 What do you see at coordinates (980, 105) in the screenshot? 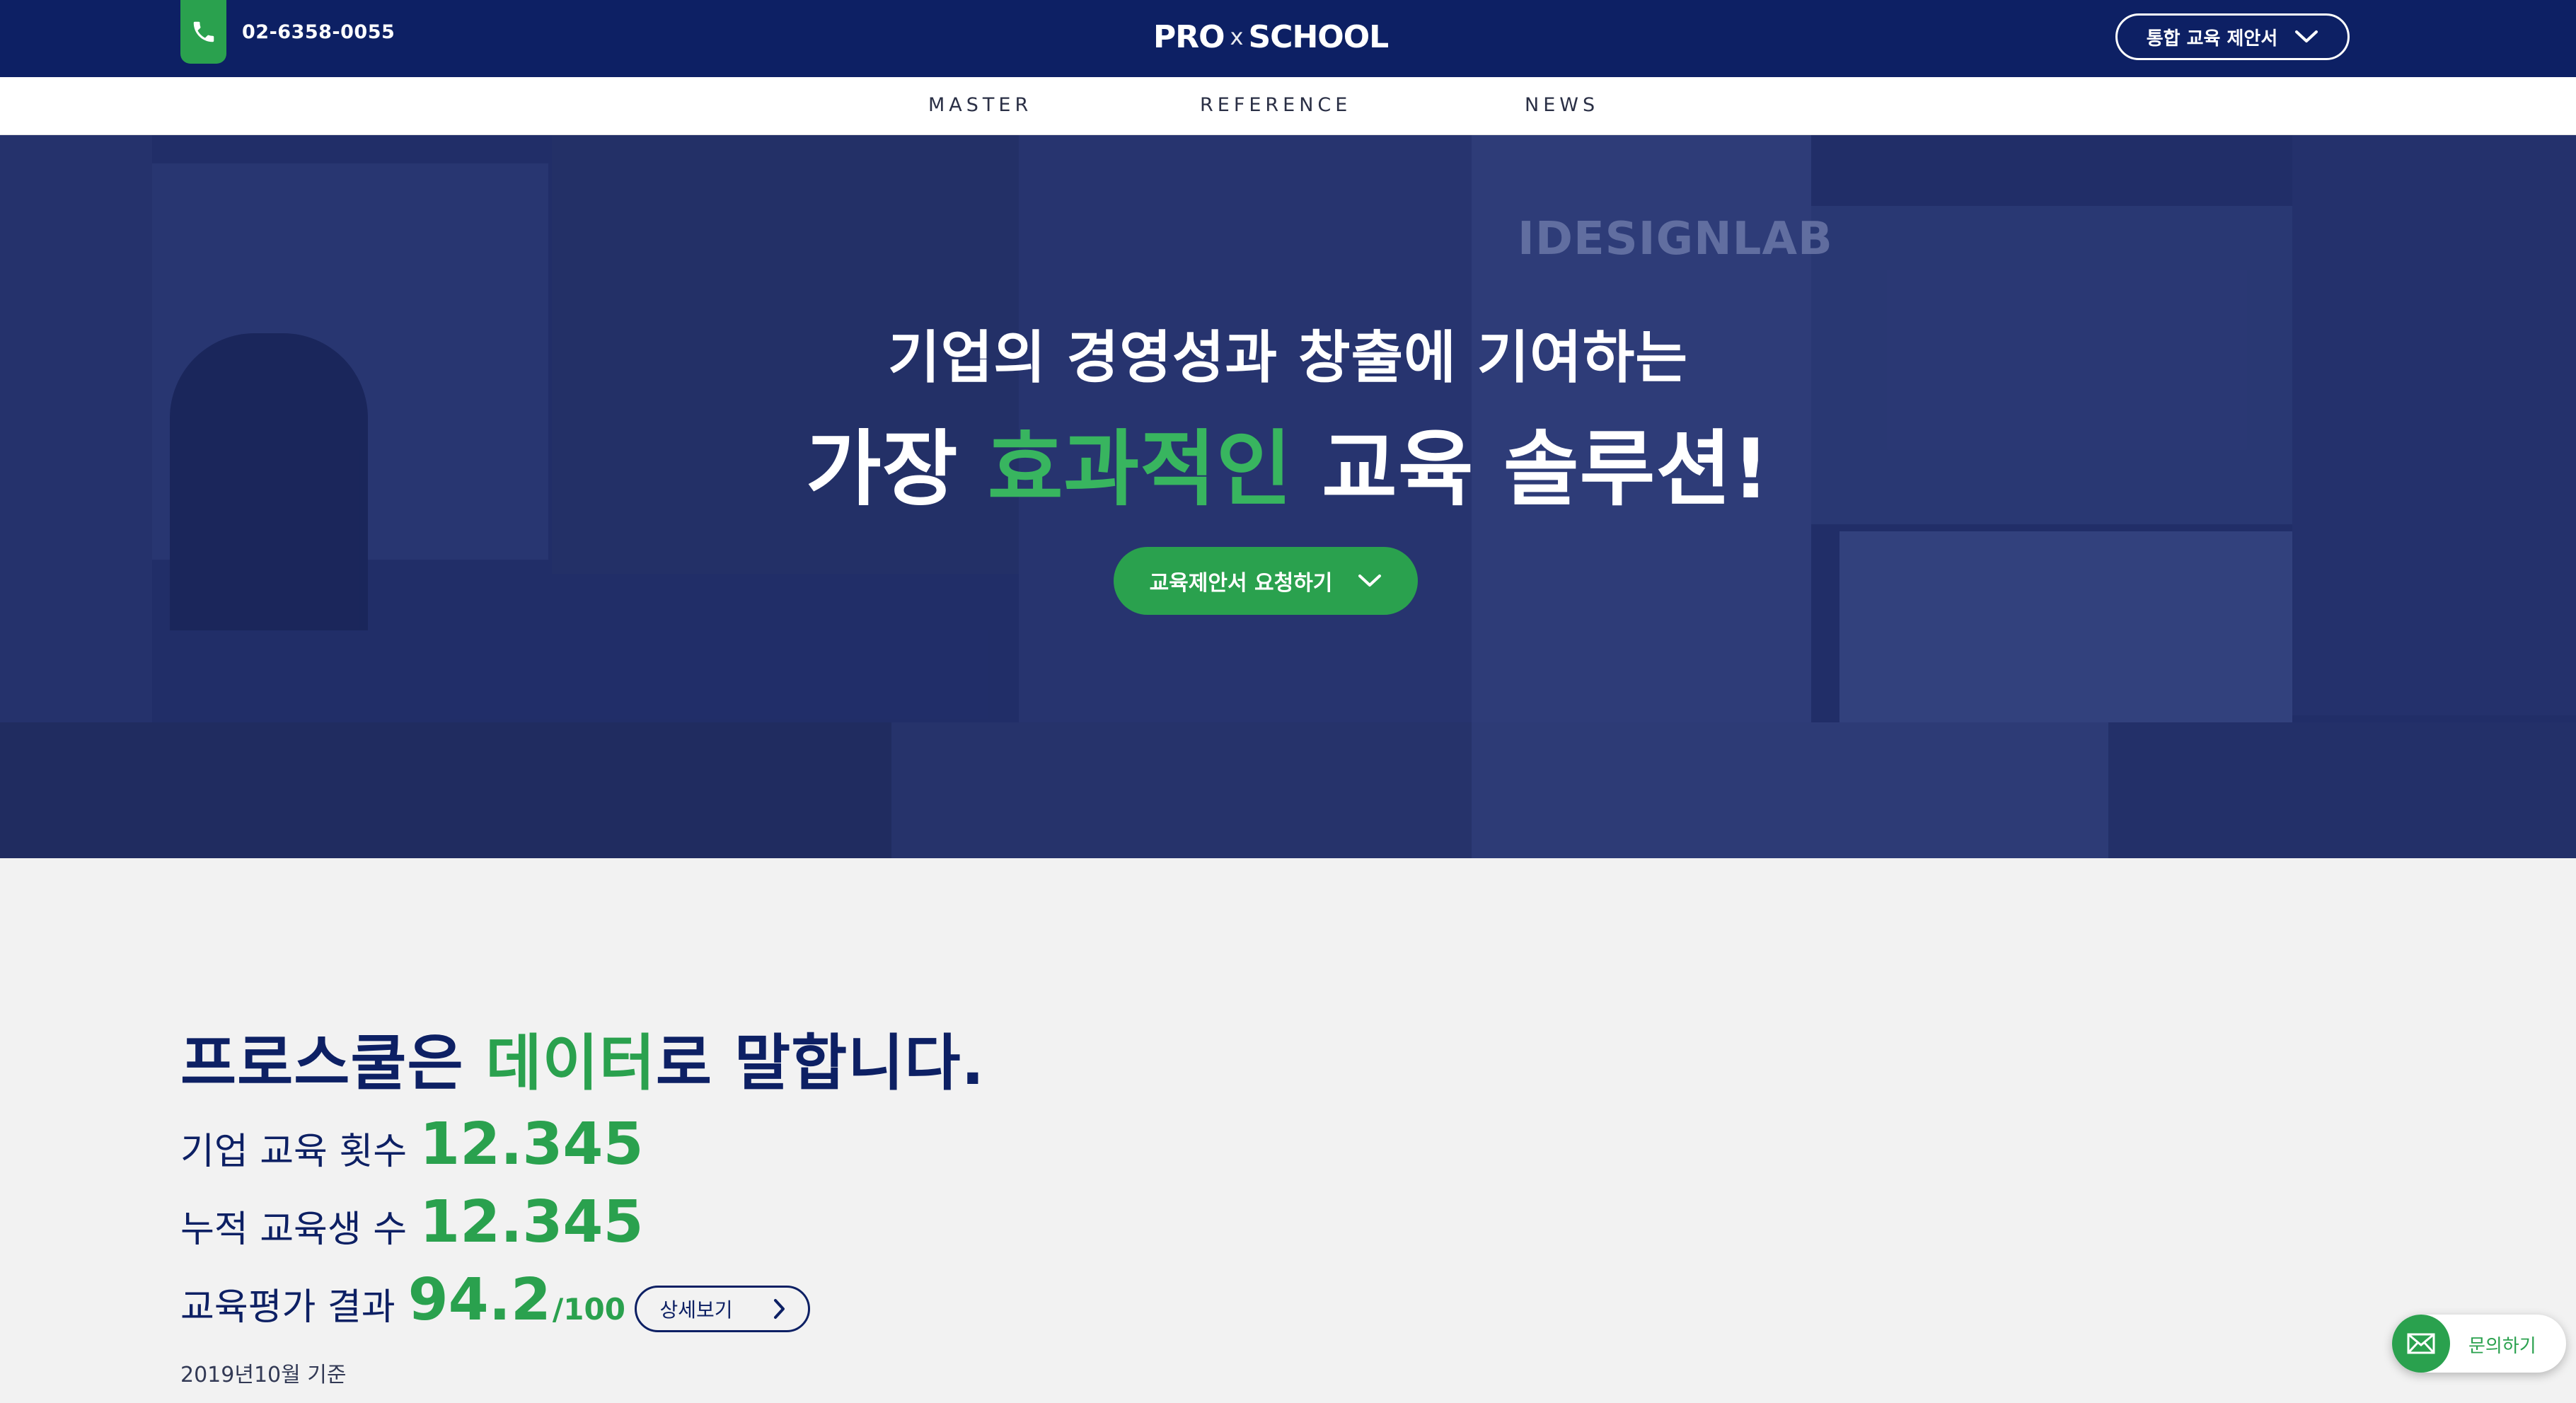
I see `nav-item-master: MASTER` at bounding box center [980, 105].